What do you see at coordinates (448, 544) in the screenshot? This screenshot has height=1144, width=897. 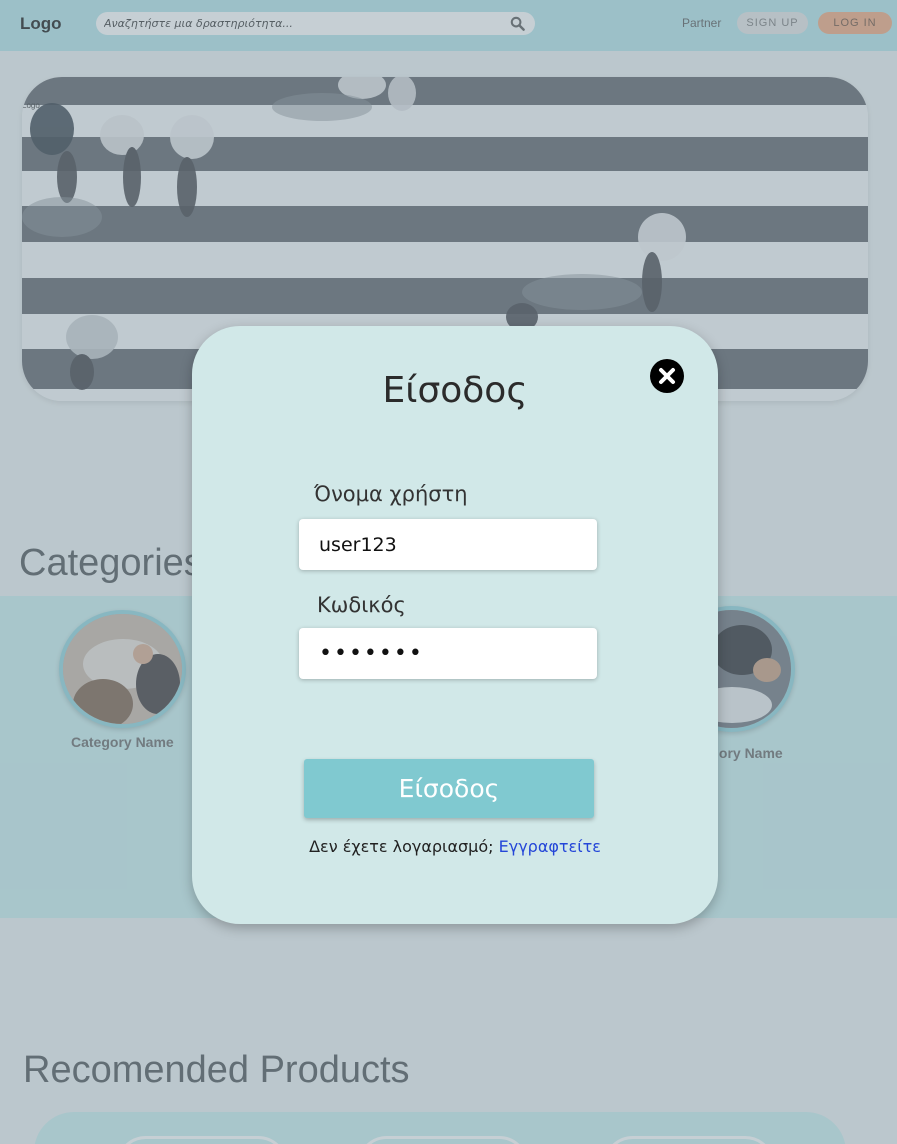 I see `username-input` at bounding box center [448, 544].